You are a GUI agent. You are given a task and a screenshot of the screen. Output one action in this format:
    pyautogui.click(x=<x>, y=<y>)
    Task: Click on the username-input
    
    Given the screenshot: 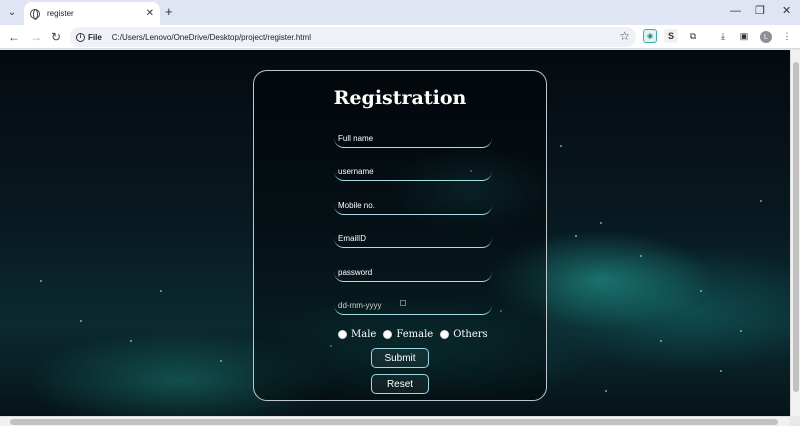 What is the action you would take?
    pyautogui.click(x=413, y=171)
    